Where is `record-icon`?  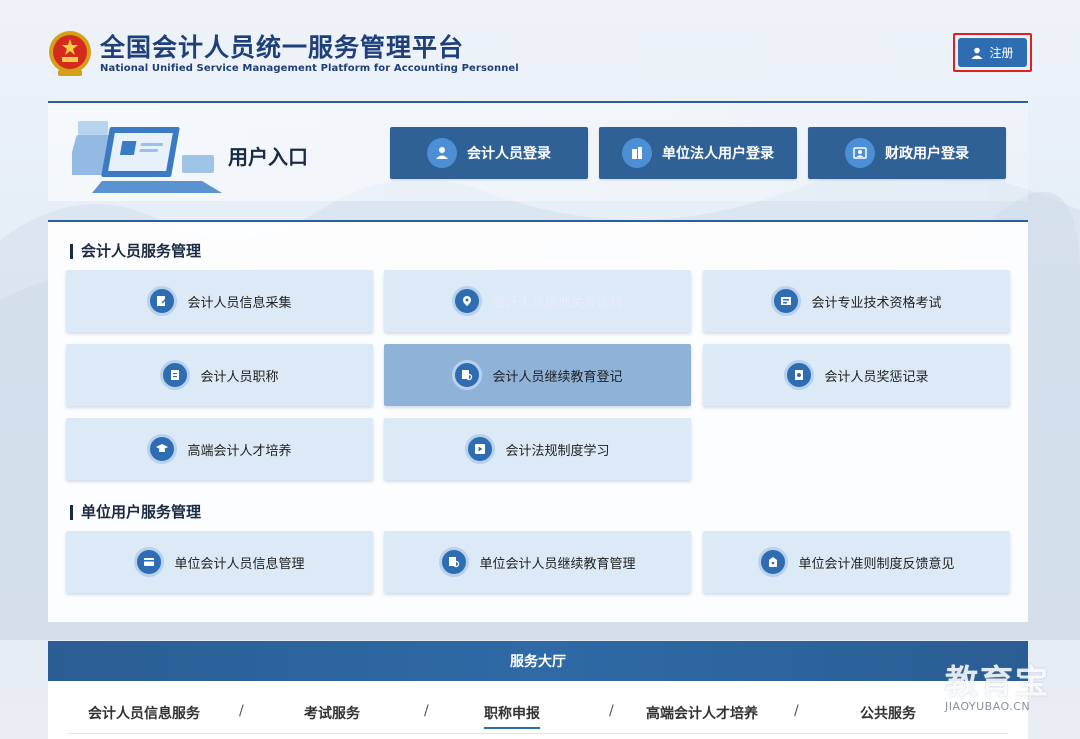 record-icon is located at coordinates (799, 375).